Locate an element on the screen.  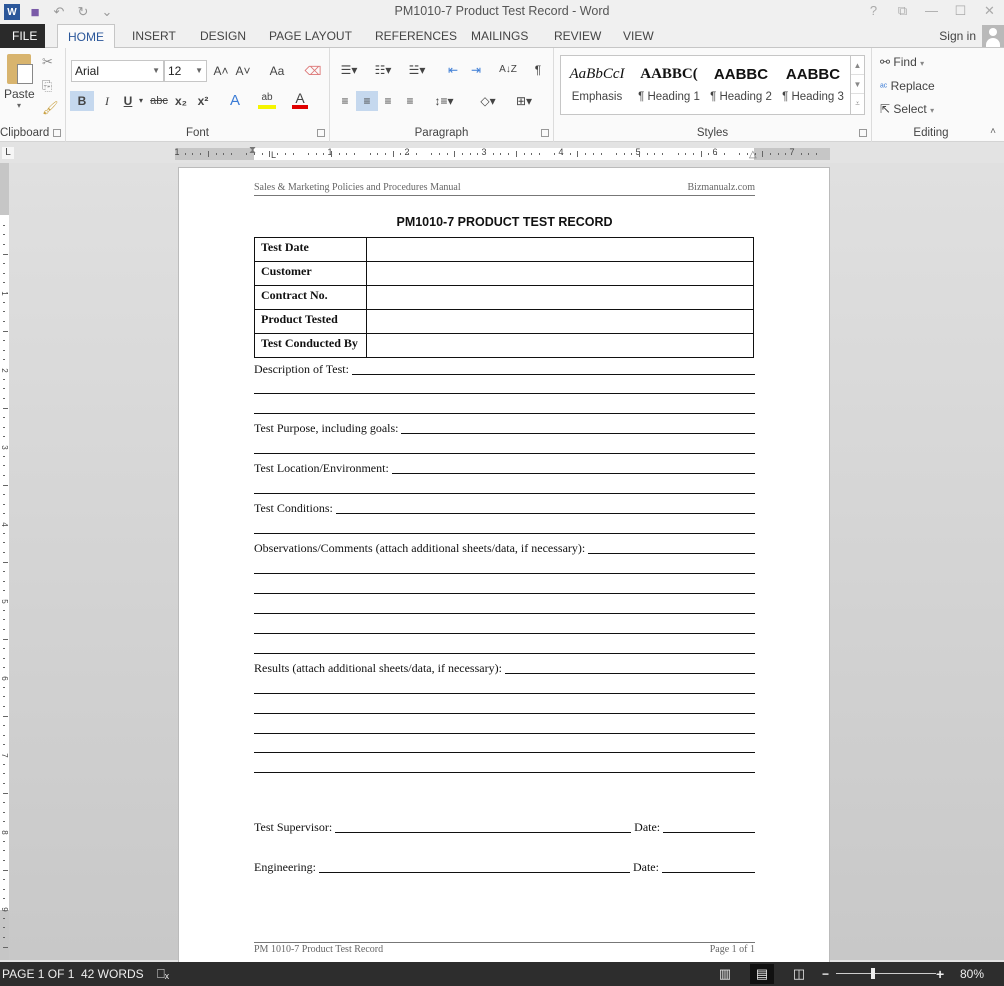
right-indent-marker: △ is located at coordinates (753, 154).